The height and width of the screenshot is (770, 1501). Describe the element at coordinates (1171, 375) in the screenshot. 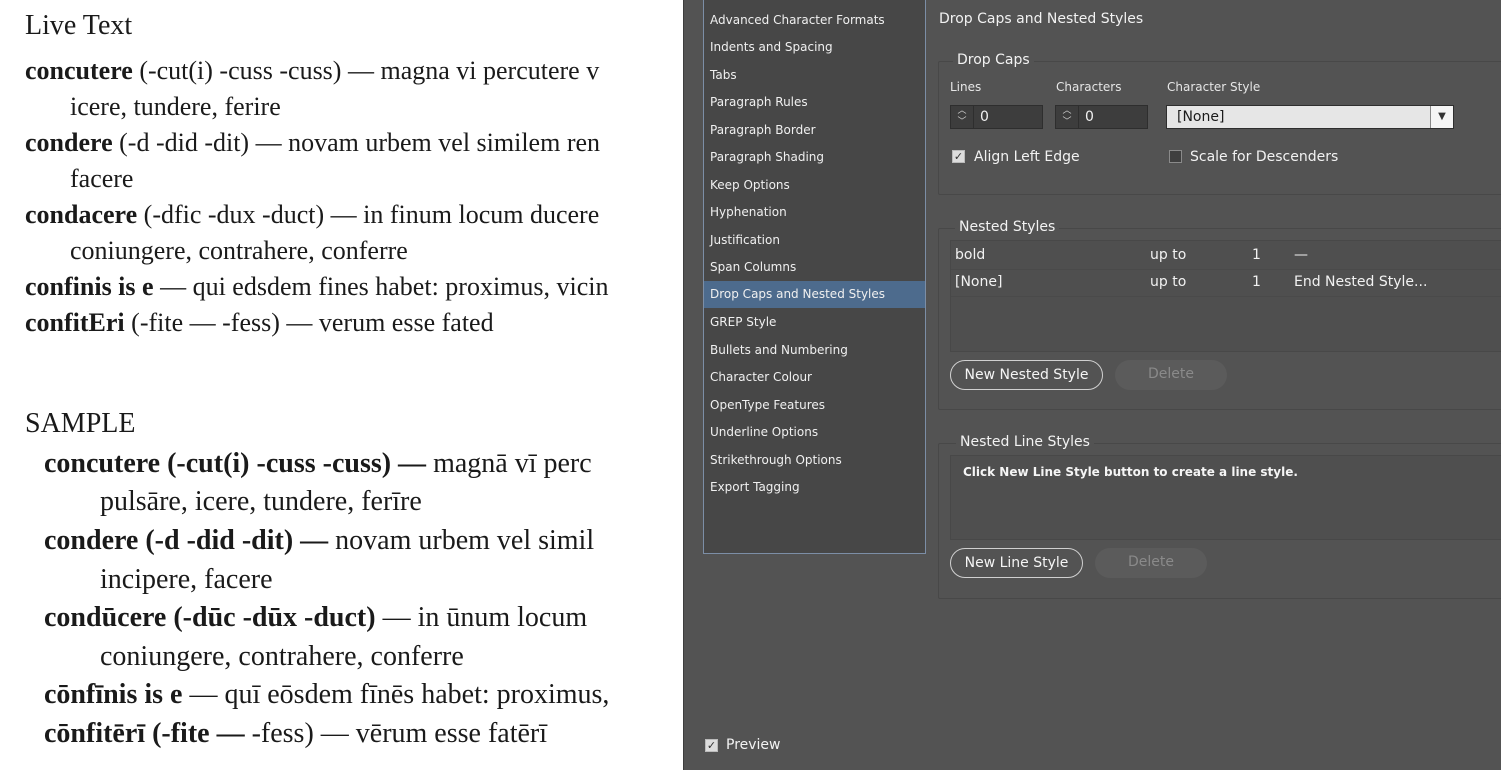

I see `delete-nested-style-button: Delete` at that location.